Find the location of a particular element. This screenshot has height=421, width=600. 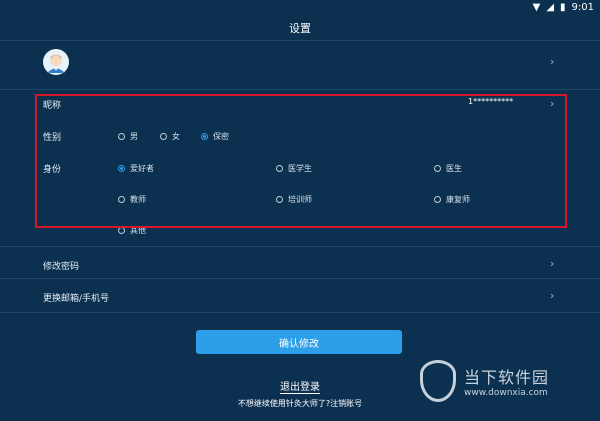

battery-icon: ▮ is located at coordinates (563, 7).